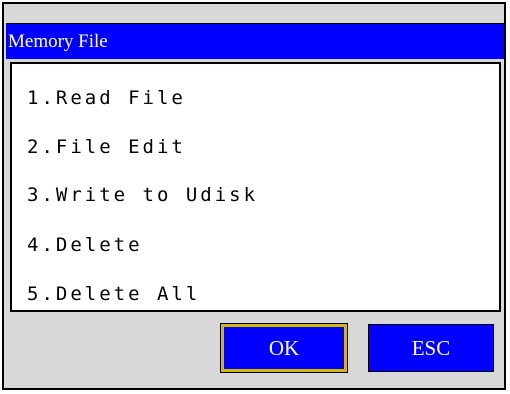  I want to click on ok-button: OK, so click(284, 348).